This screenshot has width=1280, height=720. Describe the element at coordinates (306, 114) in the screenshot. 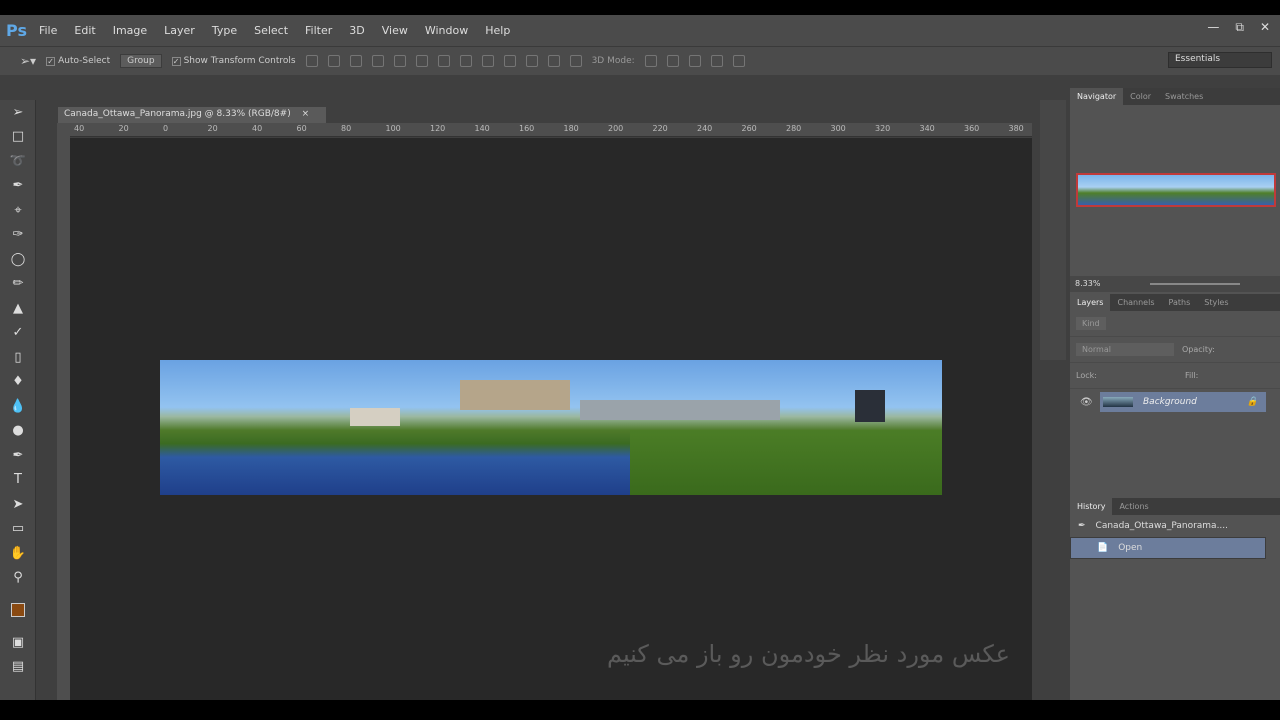

I see `close-document-icon: ×` at that location.